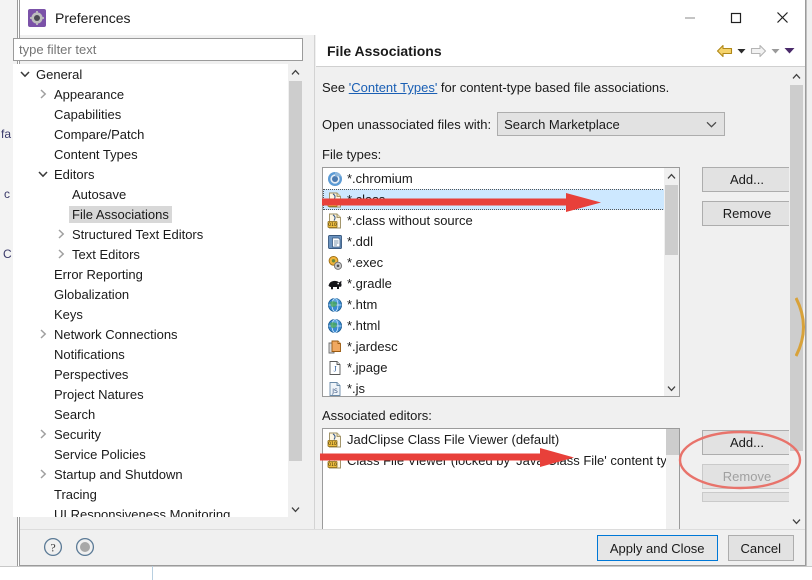  I want to click on file-types-scroll-down-icon, so click(671, 388).